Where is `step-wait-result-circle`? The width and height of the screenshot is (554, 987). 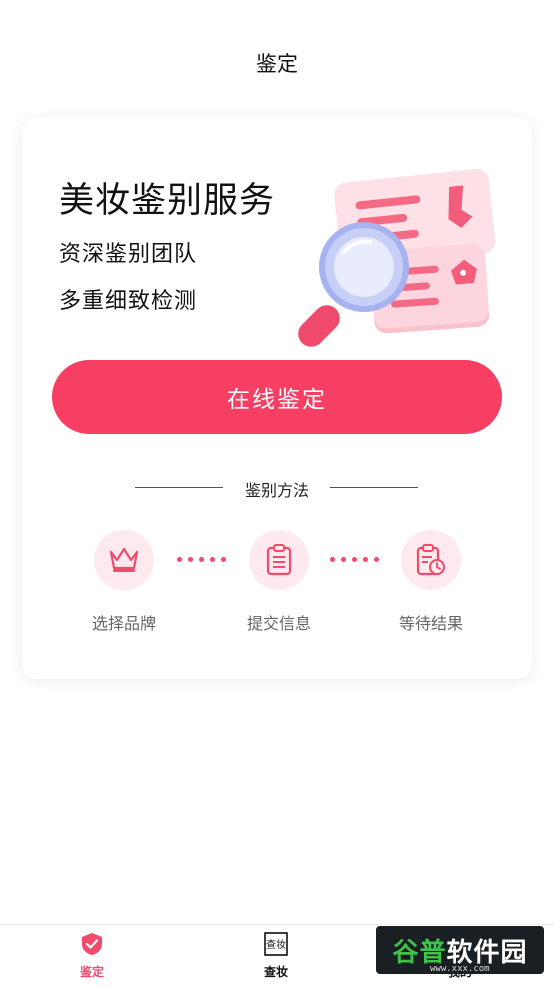 step-wait-result-circle is located at coordinates (431, 560).